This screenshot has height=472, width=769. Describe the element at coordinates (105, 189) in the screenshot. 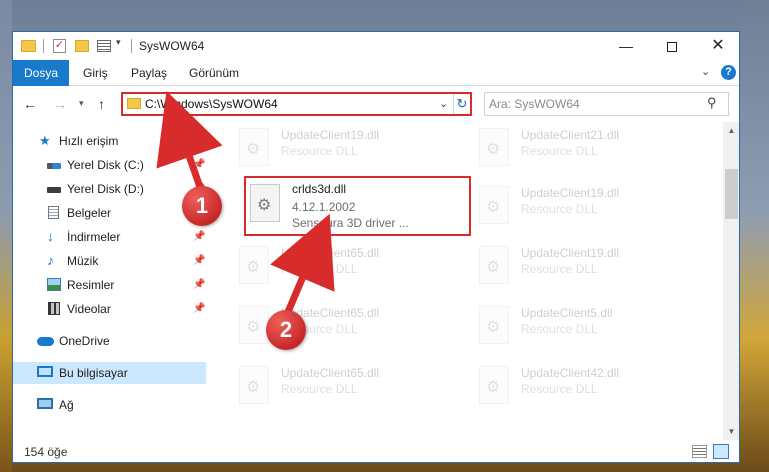

I see `sidebar-item-label: Yerel Disk (D:)` at that location.